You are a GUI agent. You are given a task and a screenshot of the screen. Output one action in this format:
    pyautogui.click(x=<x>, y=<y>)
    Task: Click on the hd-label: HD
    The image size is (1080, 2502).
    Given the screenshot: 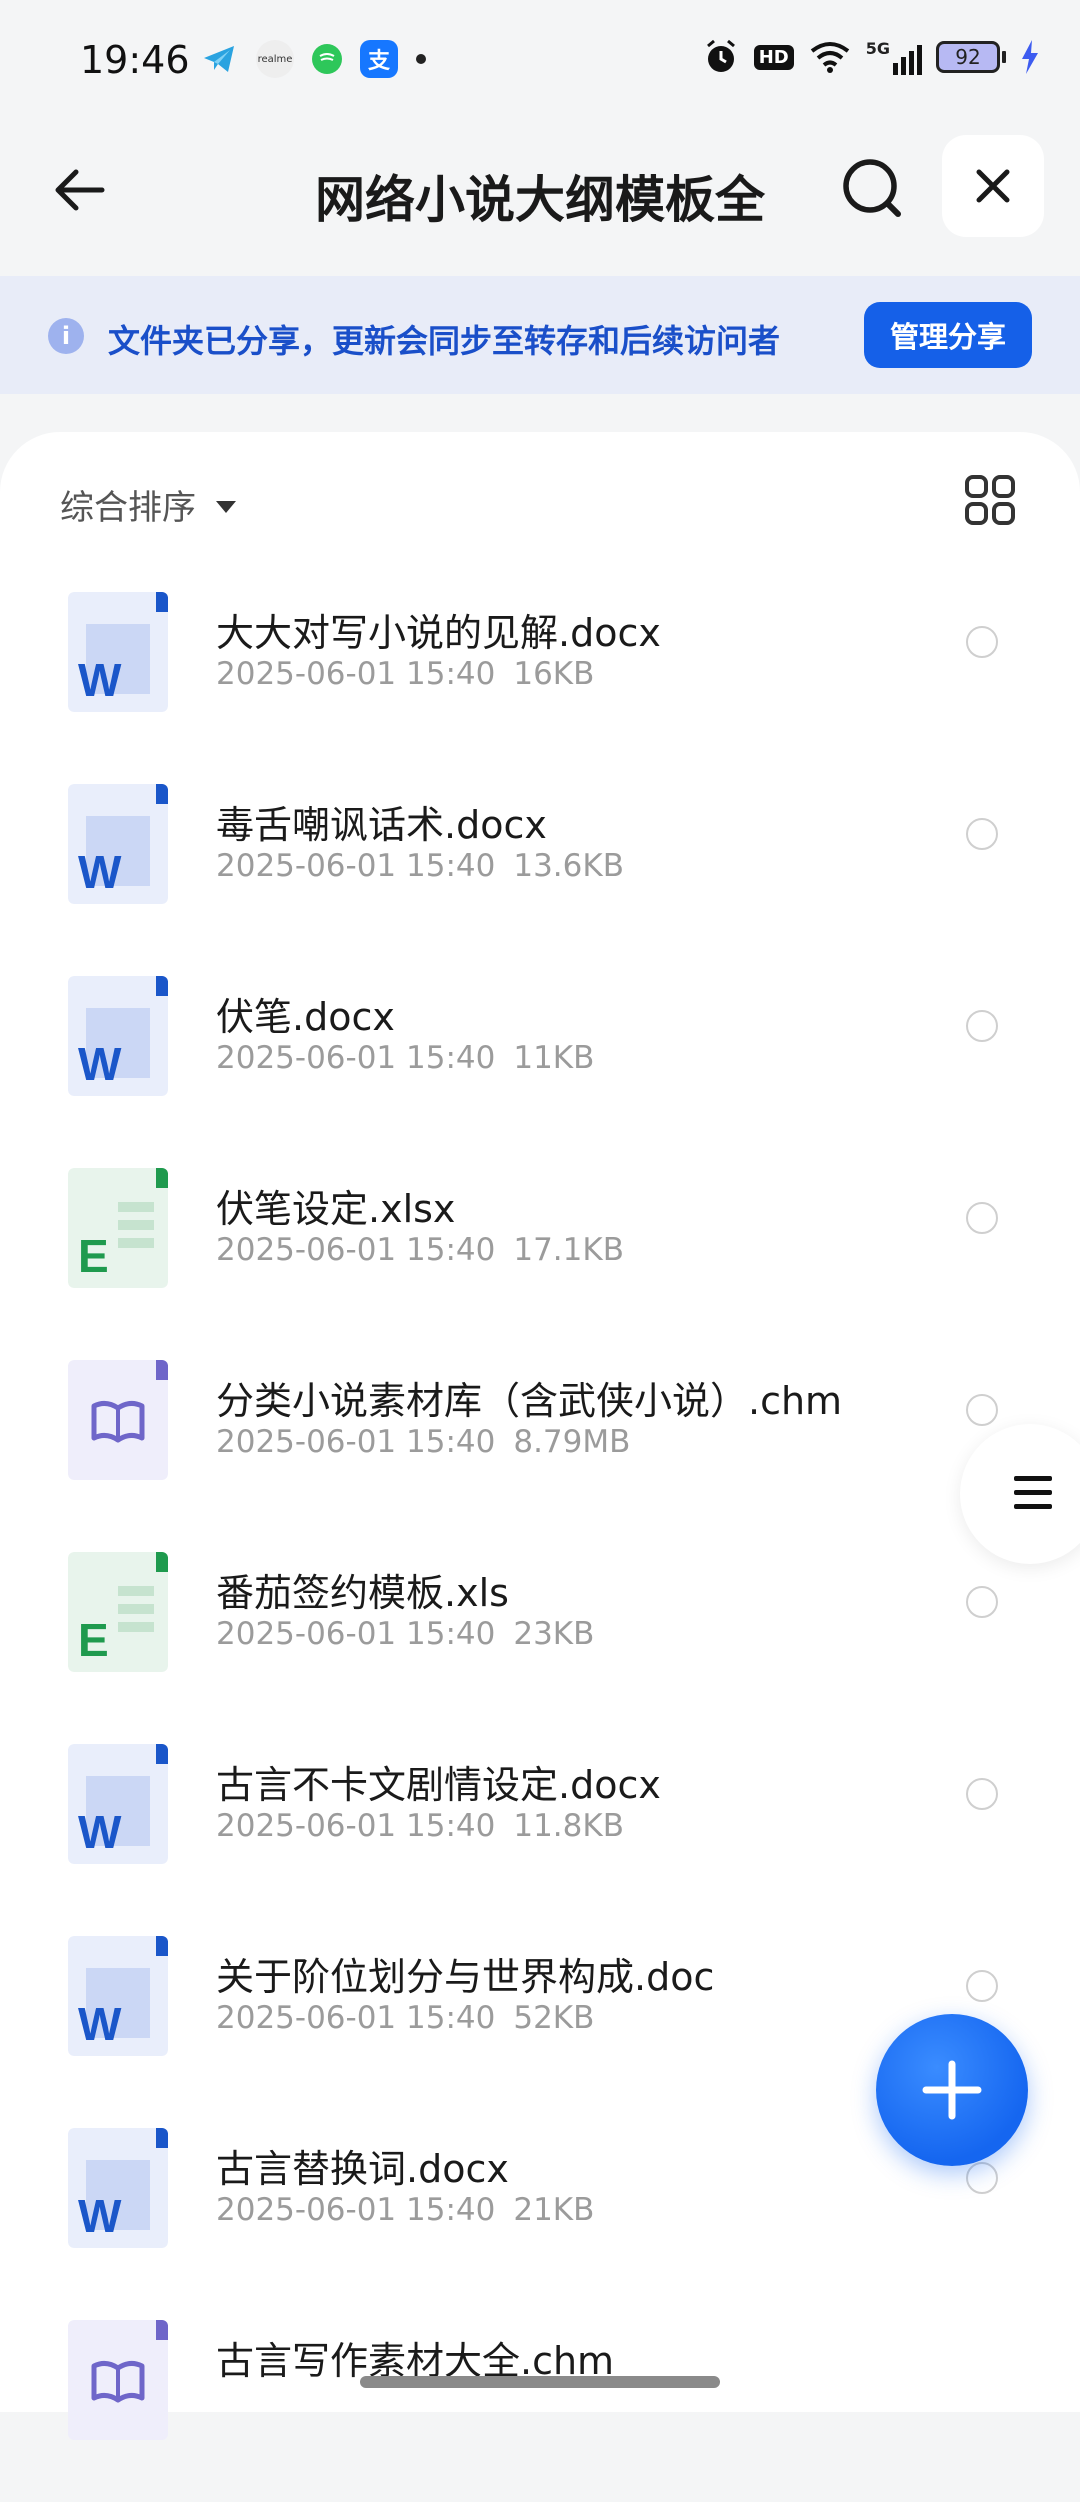 What is the action you would take?
    pyautogui.click(x=773, y=57)
    